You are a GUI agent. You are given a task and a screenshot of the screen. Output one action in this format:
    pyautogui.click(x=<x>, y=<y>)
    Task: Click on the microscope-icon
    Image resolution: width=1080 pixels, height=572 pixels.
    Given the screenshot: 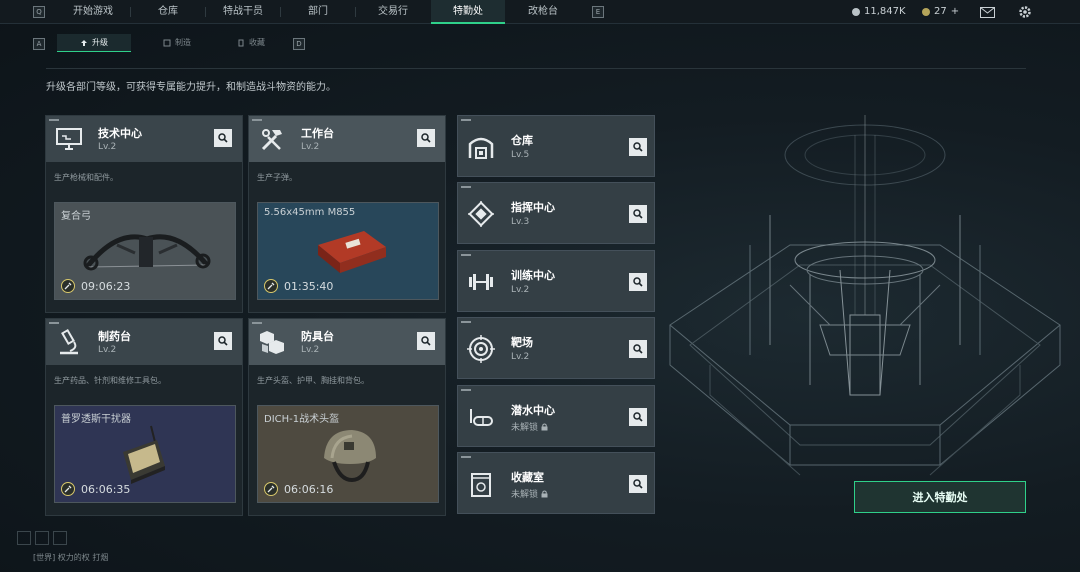 What is the action you would take?
    pyautogui.click(x=69, y=342)
    